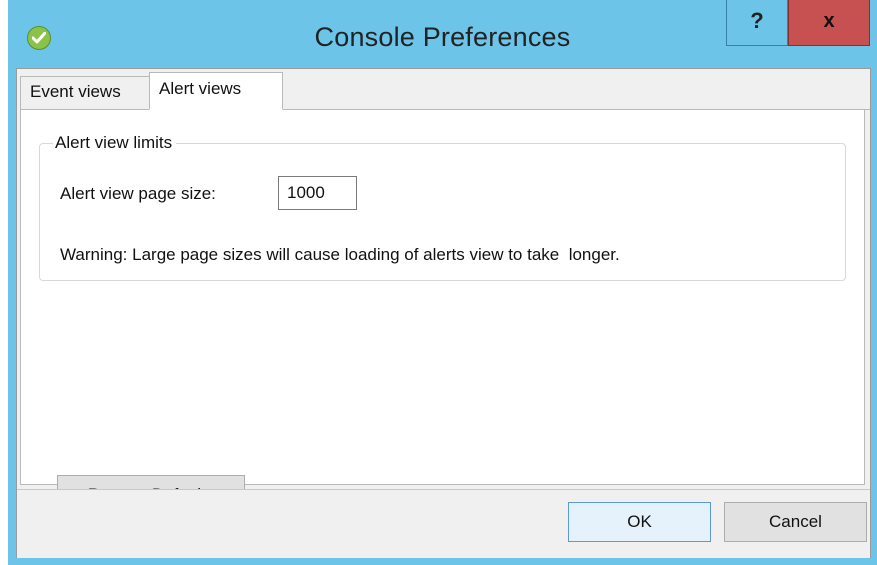  What do you see at coordinates (639, 522) in the screenshot?
I see `ok-button: OK` at bounding box center [639, 522].